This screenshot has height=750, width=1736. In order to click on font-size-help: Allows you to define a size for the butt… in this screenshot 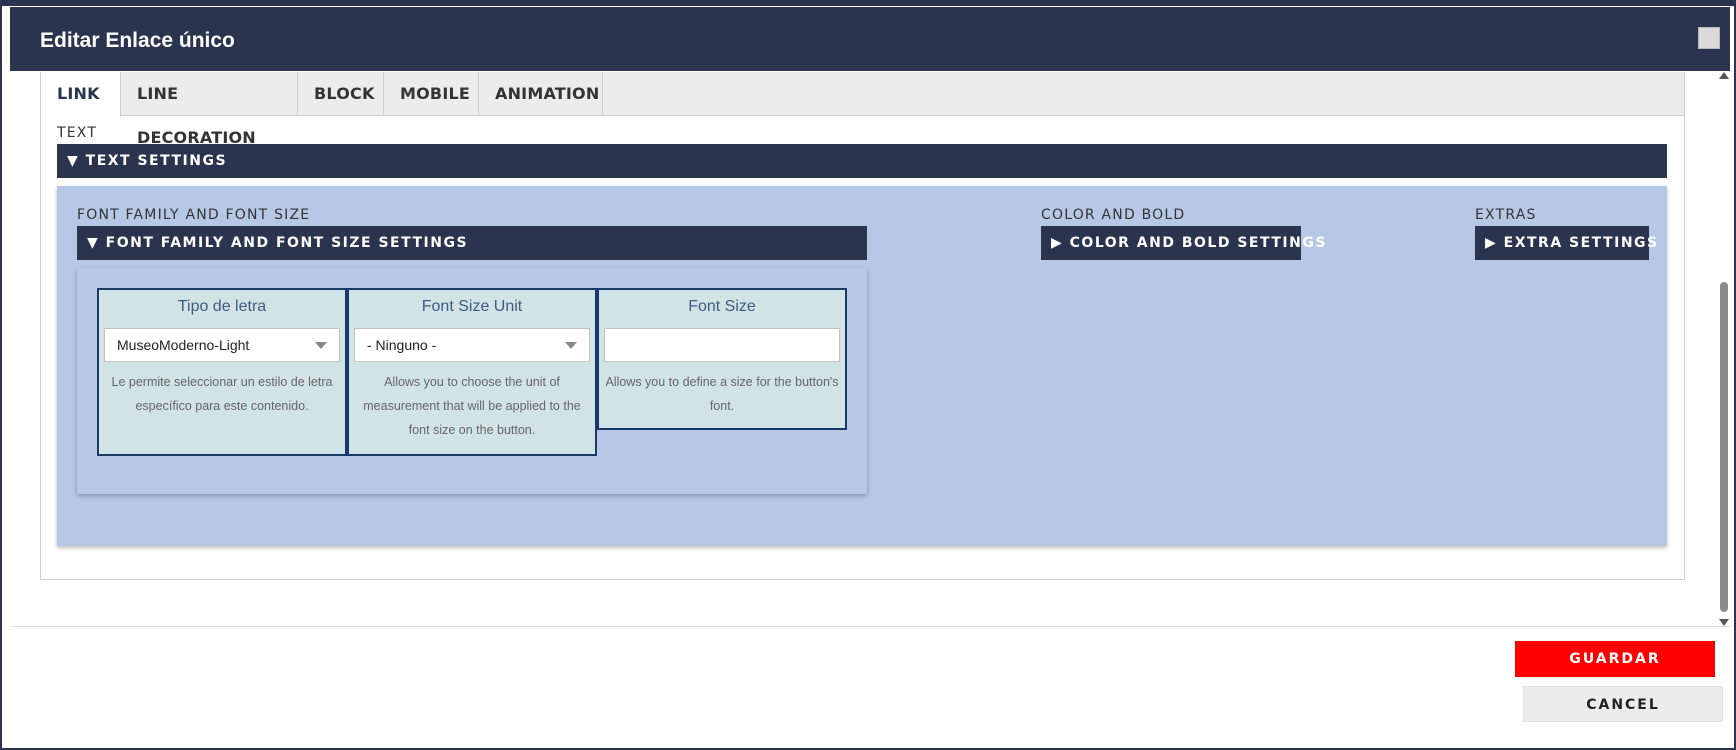, I will do `click(722, 394)`.